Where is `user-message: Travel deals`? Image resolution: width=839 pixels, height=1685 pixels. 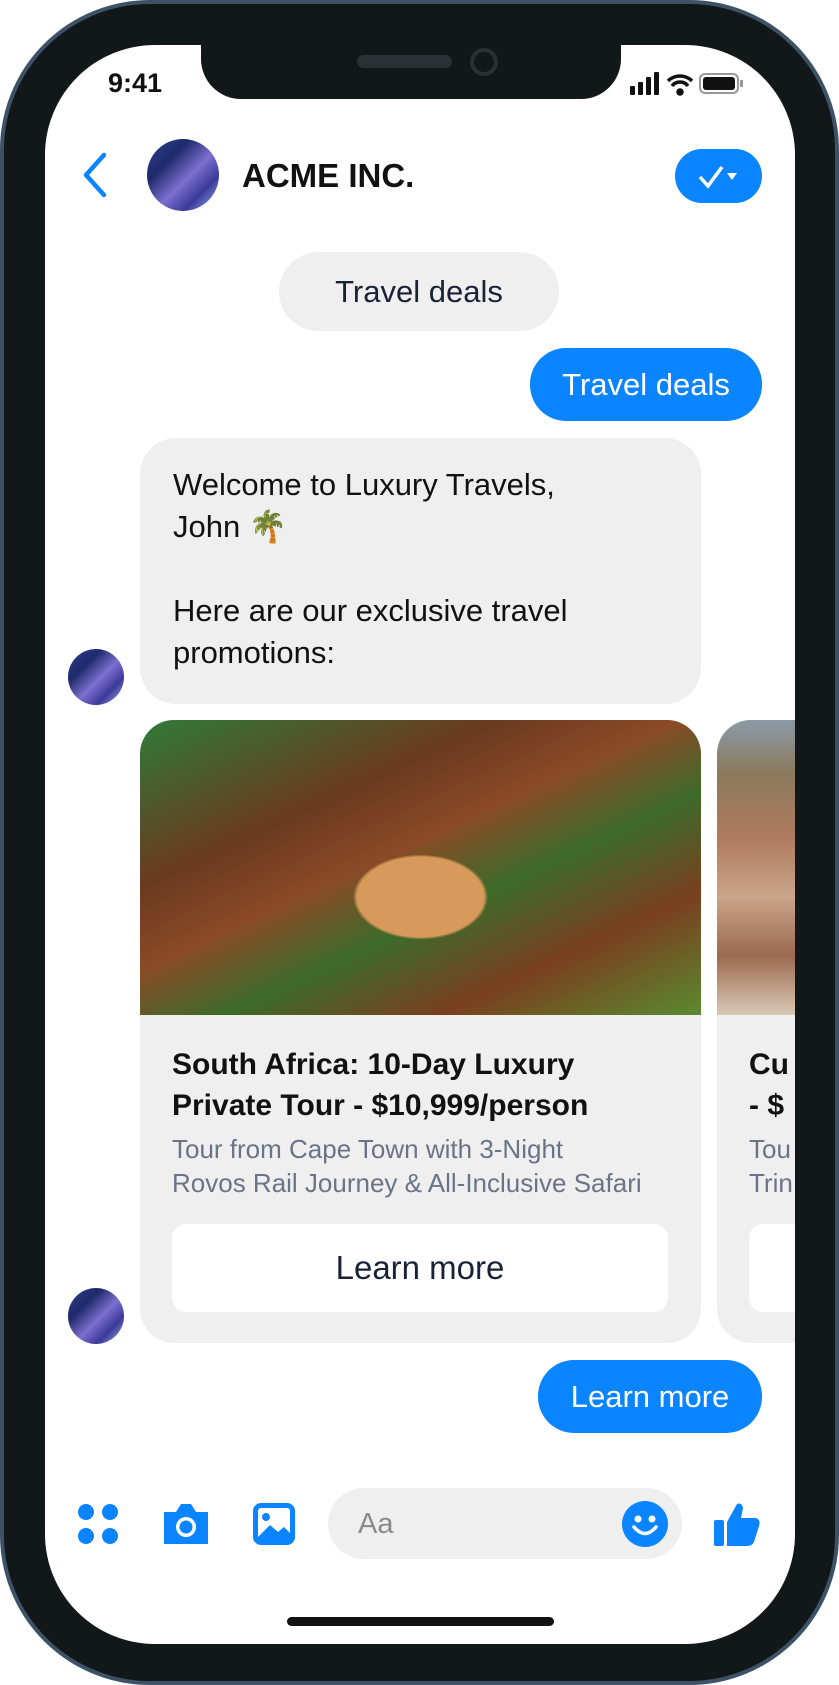
user-message: Travel deals is located at coordinates (646, 384).